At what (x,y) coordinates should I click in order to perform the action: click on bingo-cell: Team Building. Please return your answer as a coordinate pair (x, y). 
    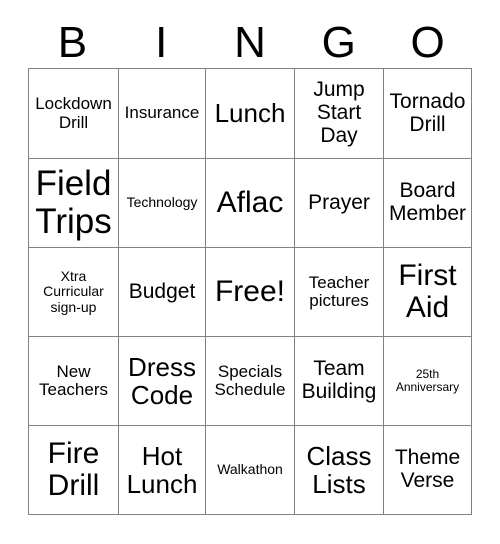
    Looking at the image, I should click on (339, 381).